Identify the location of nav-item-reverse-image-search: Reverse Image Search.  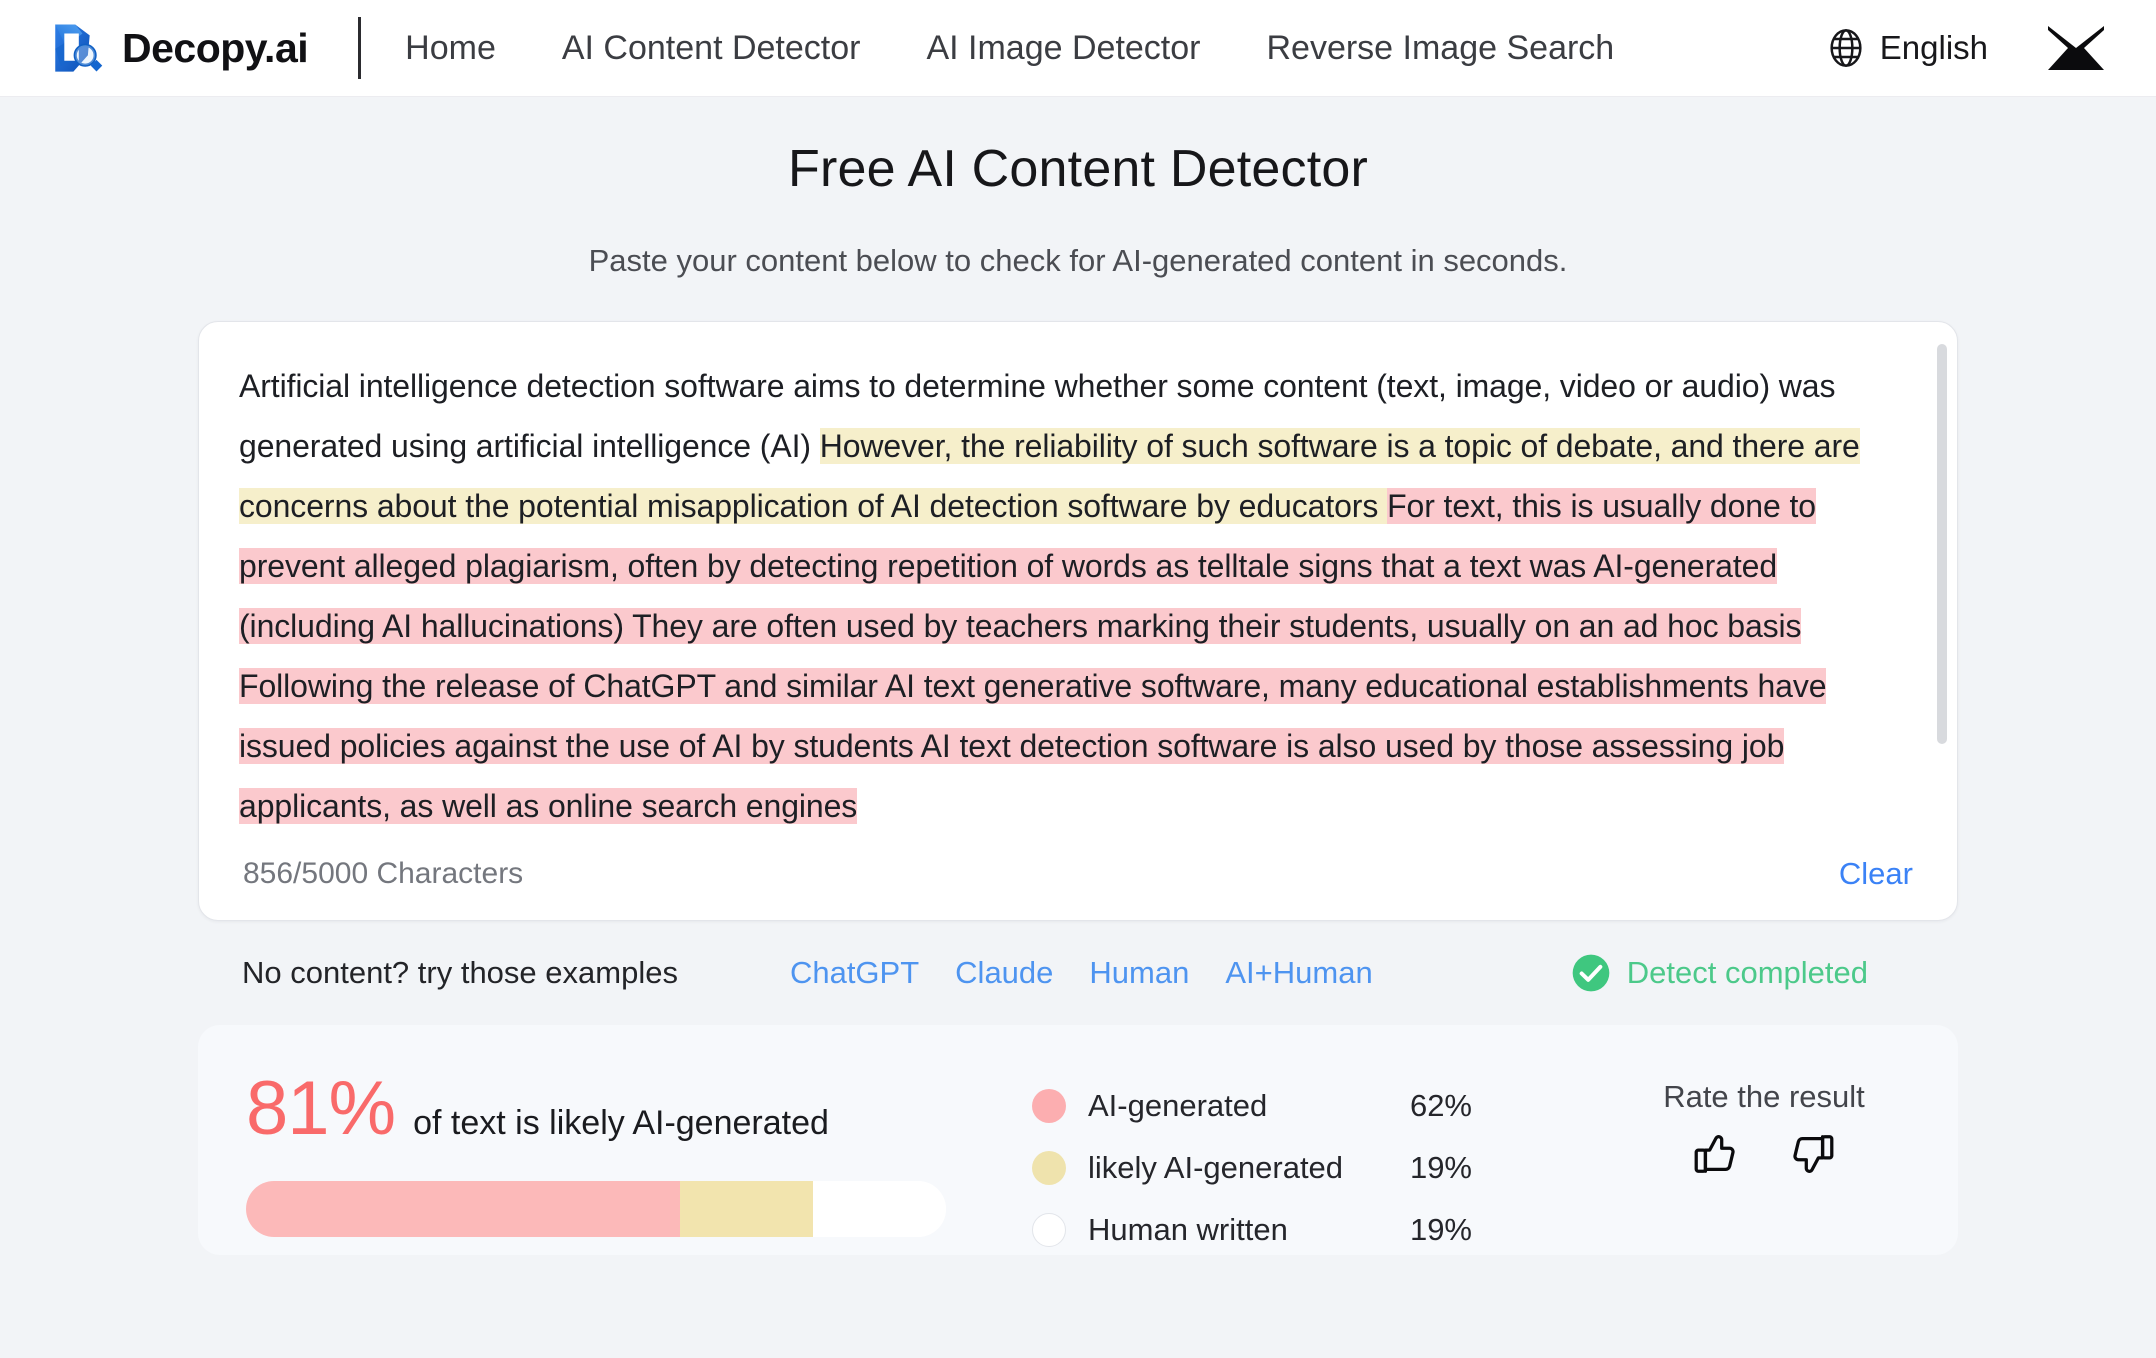
(1440, 48).